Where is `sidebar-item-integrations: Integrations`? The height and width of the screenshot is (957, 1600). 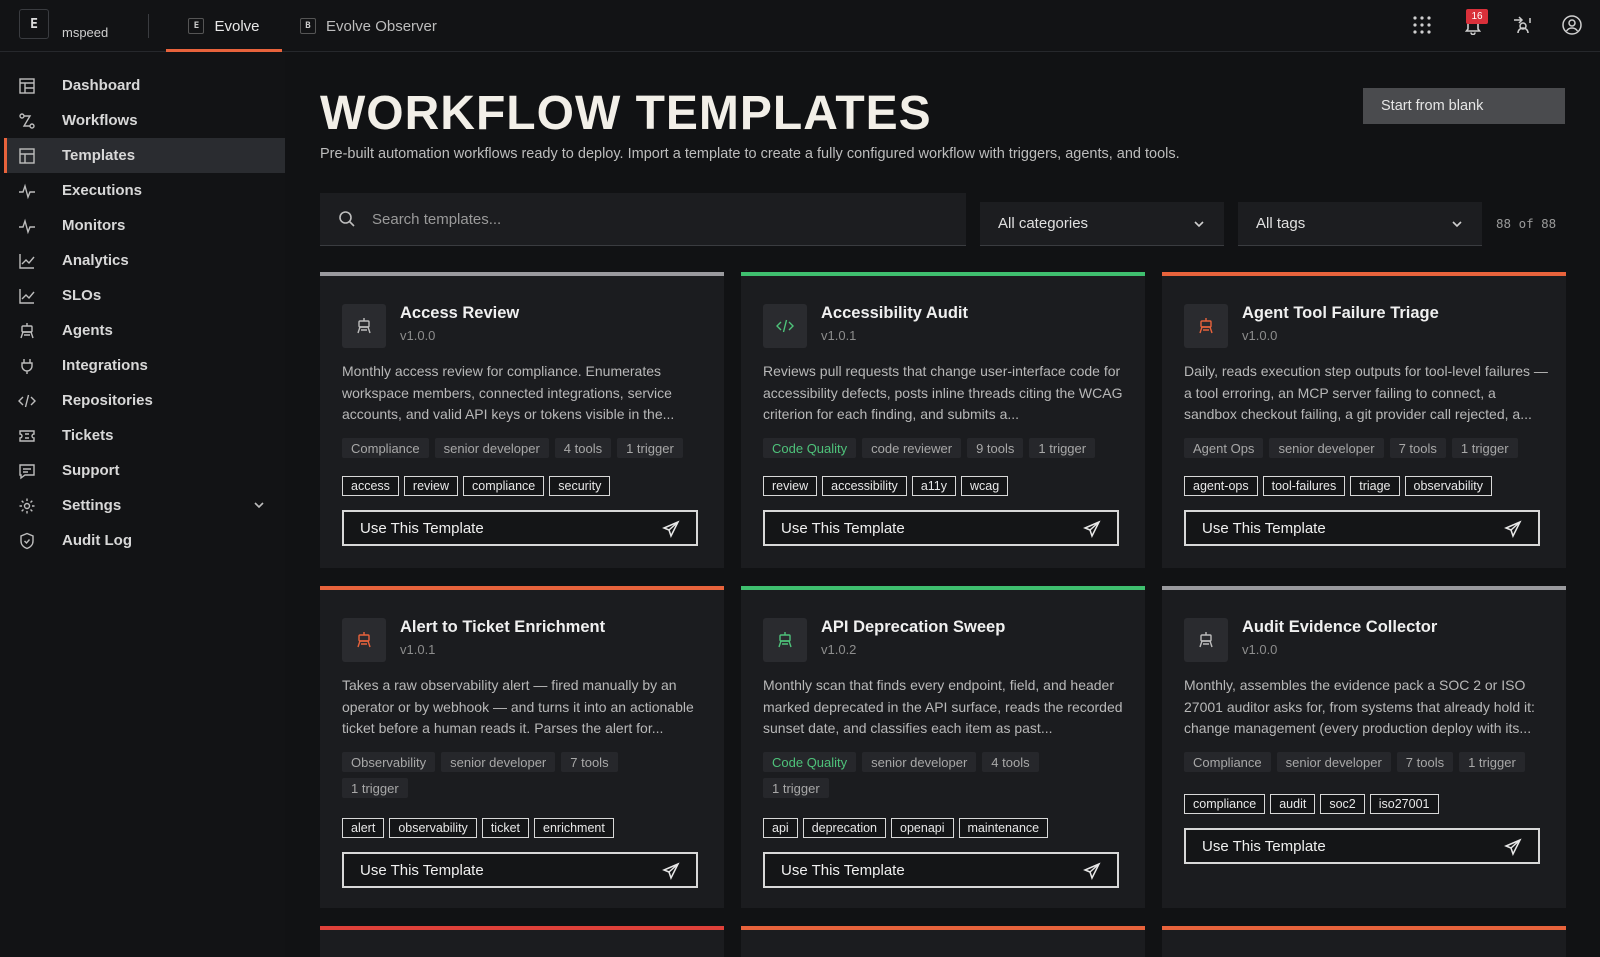 sidebar-item-integrations: Integrations is located at coordinates (144, 365).